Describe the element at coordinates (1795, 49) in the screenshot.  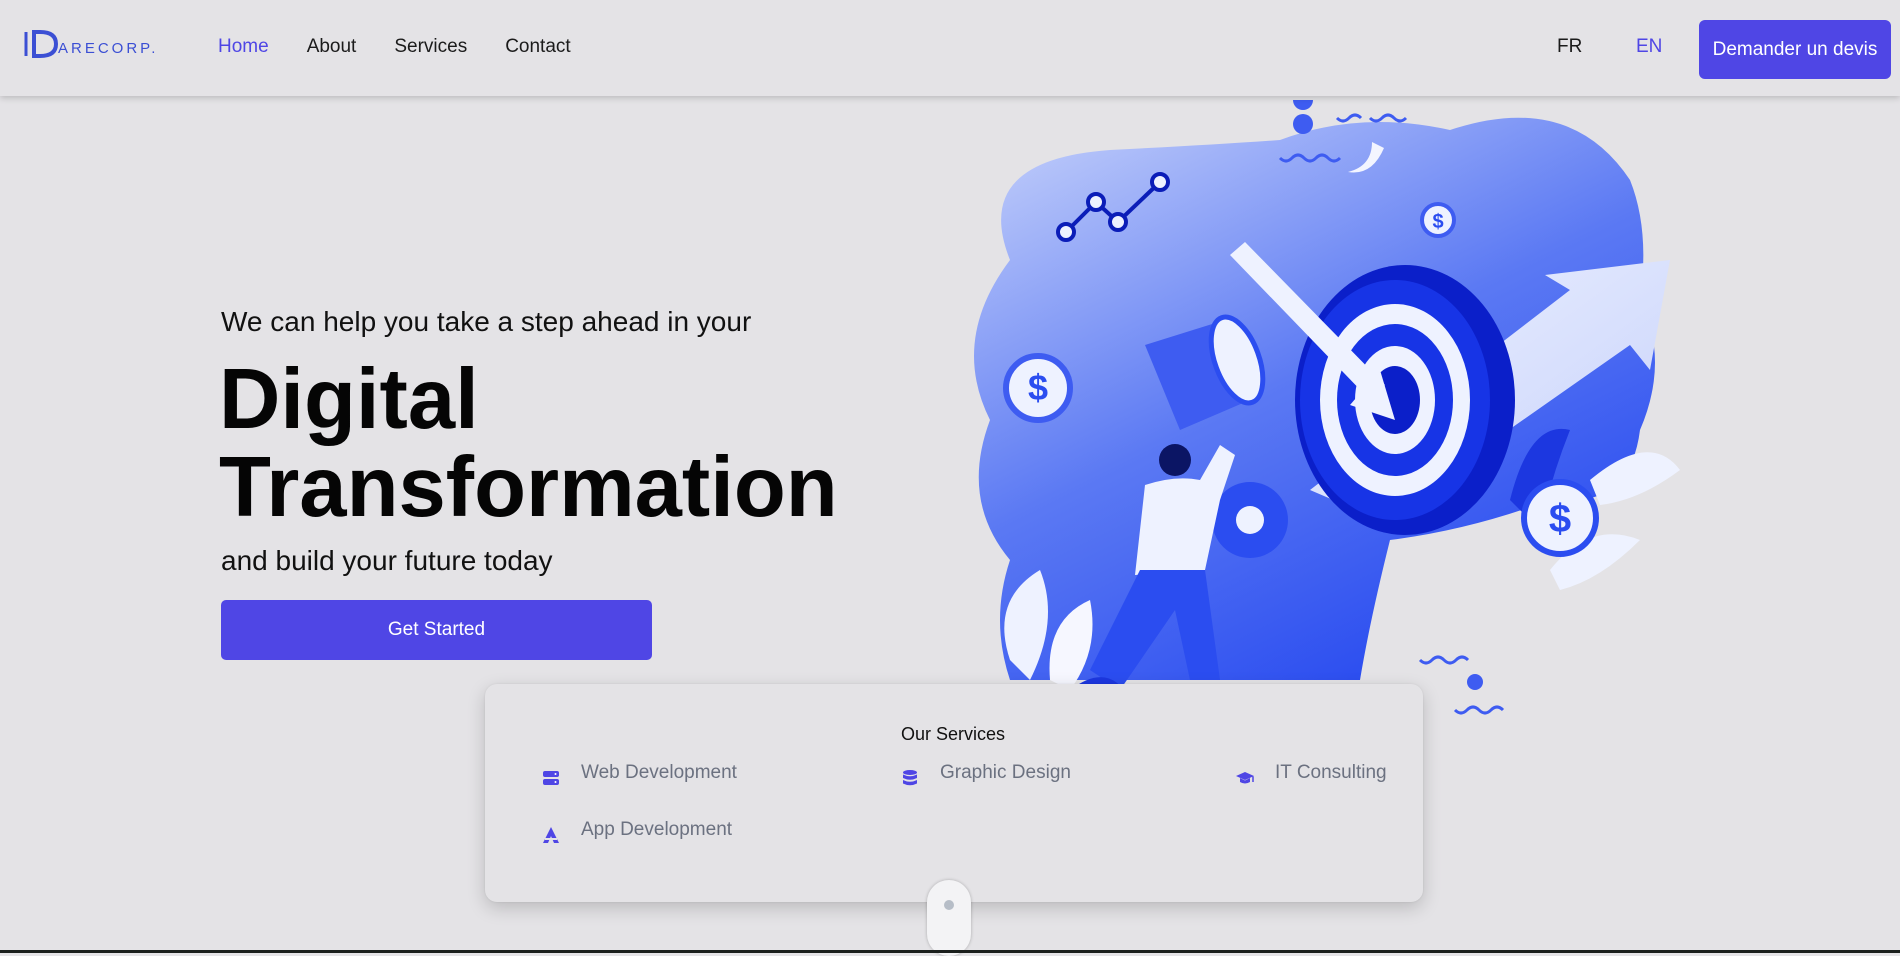
I see `request-quote-button: Demander un devis` at that location.